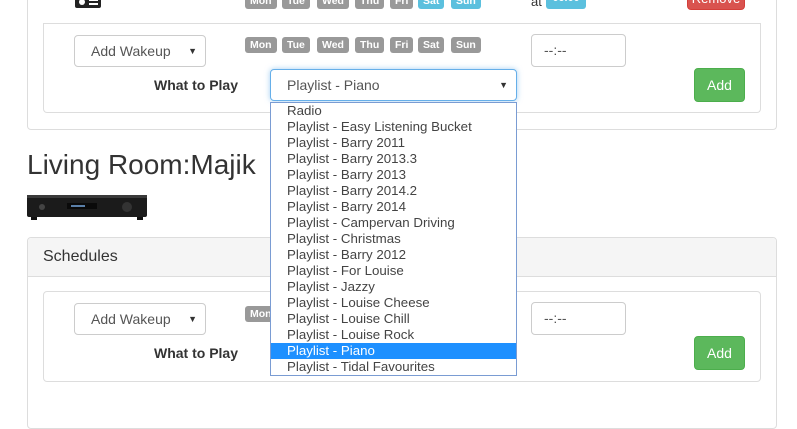  Describe the element at coordinates (333, 45) in the screenshot. I see `day-toggle-wed: Wed` at that location.